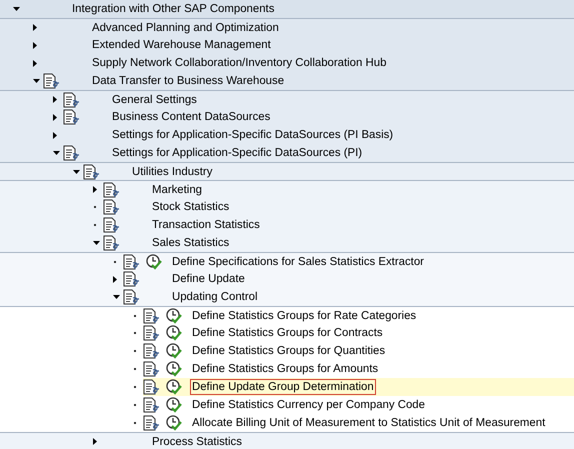  I want to click on tree-item: General Settings, so click(154, 100).